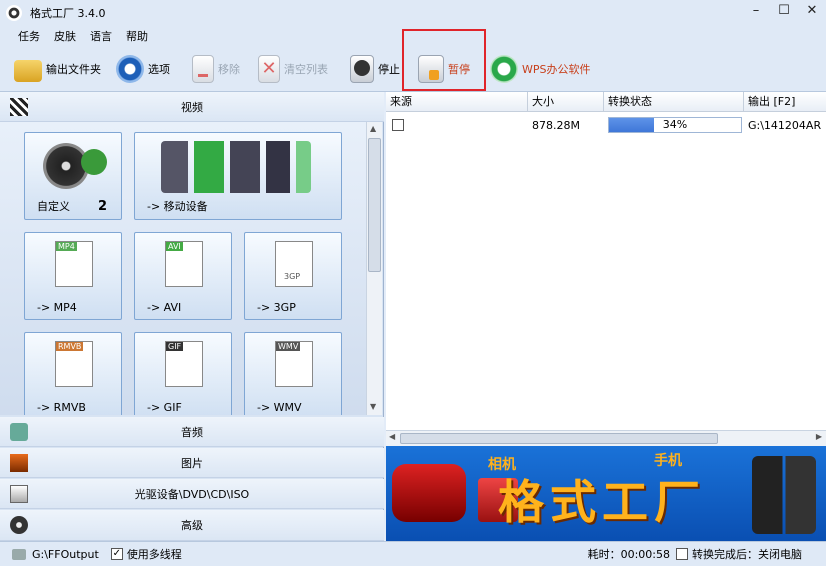 The width and height of the screenshot is (826, 566). I want to click on tile-mp4-label: -> MP4, so click(57, 307).